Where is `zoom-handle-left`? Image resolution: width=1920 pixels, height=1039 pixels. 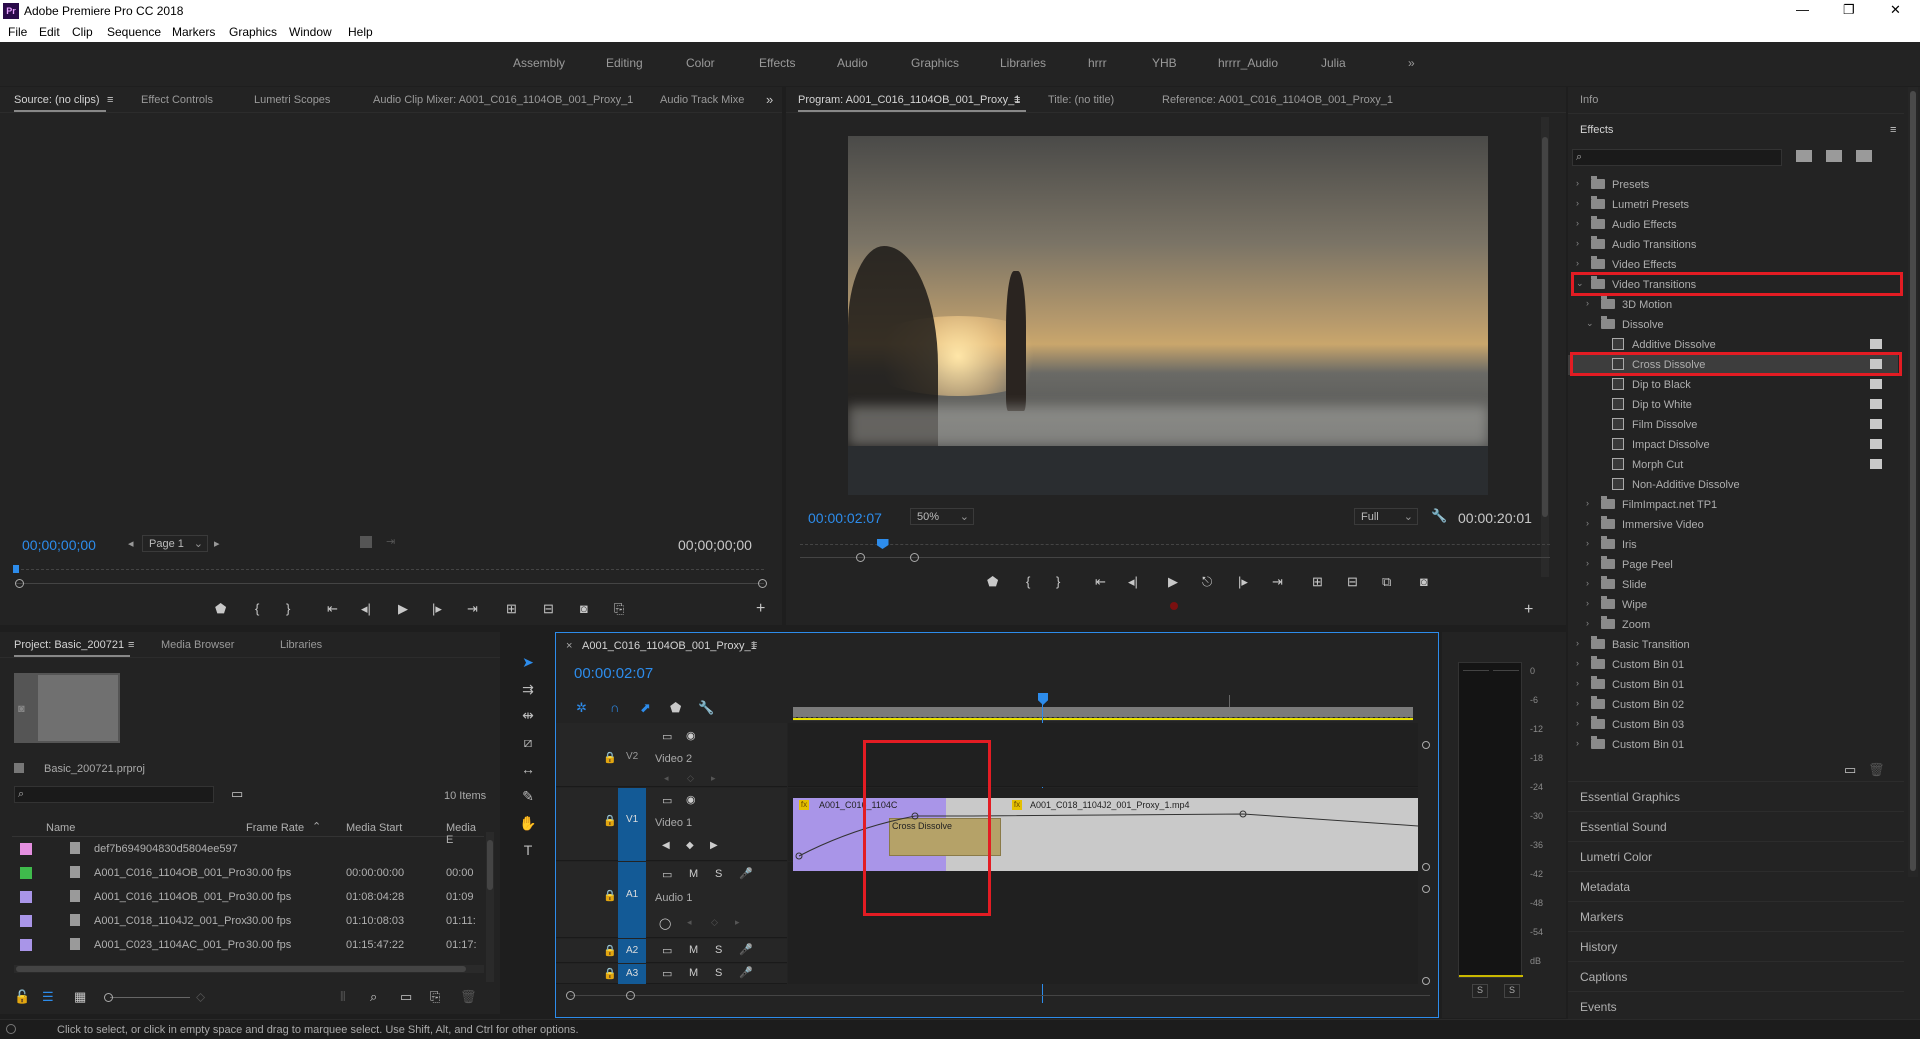
zoom-handle-left is located at coordinates (860, 557).